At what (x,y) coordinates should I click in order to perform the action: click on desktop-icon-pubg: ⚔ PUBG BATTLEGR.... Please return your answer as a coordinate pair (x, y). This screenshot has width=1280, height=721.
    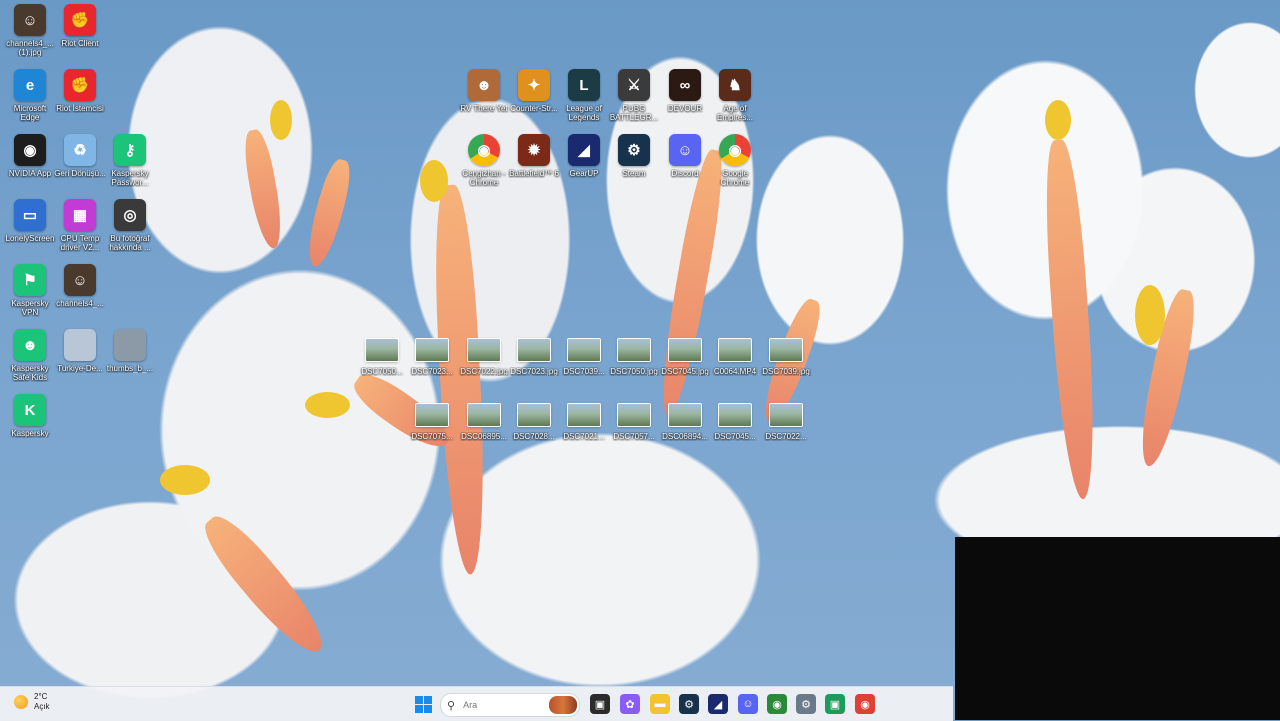
    Looking at the image, I should click on (634, 95).